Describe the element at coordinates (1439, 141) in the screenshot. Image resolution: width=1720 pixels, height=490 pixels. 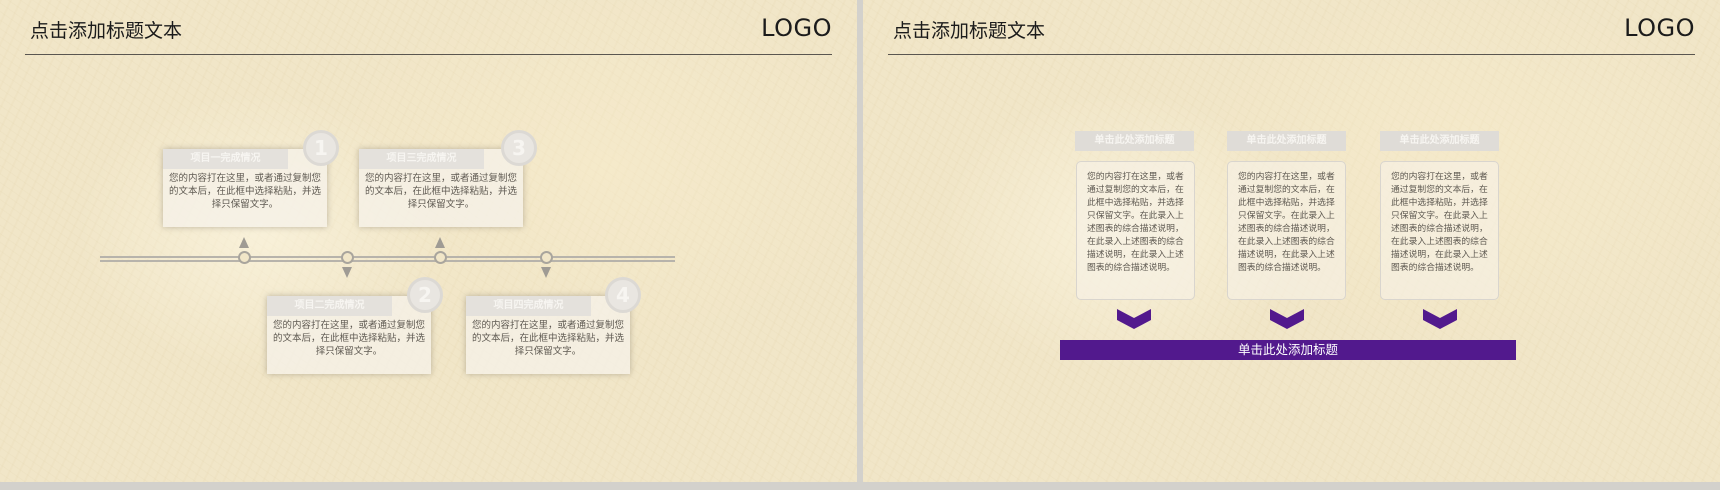
I see `column-tag-3: 单击此处添加标题` at that location.